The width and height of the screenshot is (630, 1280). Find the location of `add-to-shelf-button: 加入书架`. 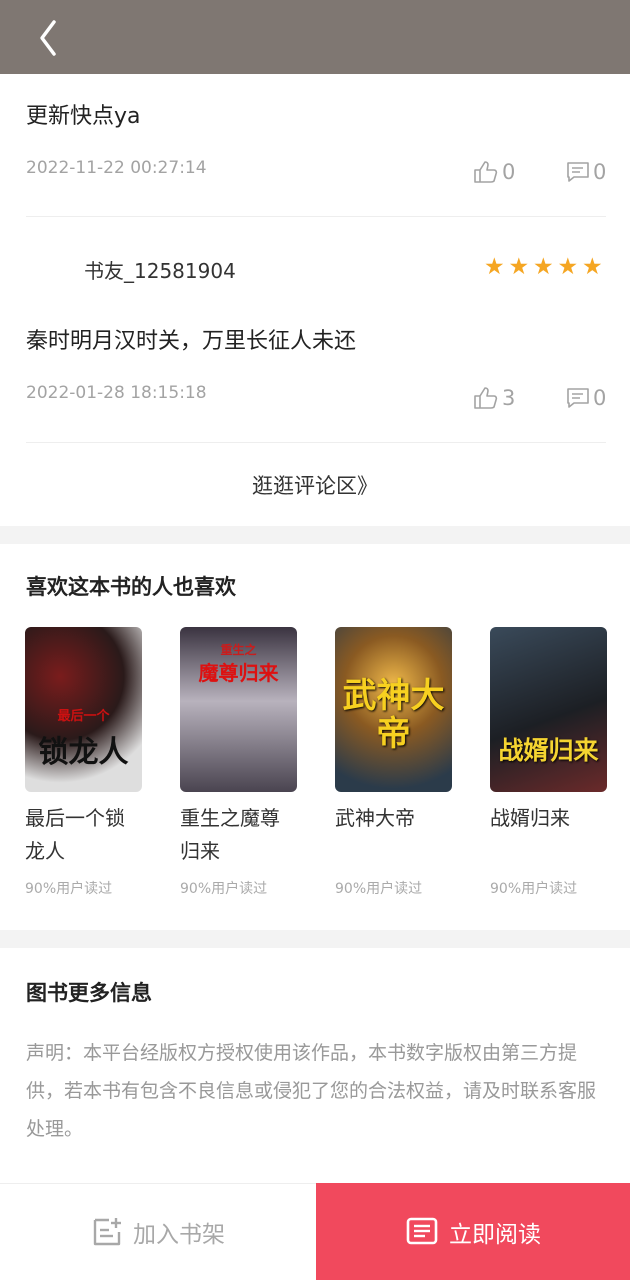

add-to-shelf-button: 加入书架 is located at coordinates (158, 1231).